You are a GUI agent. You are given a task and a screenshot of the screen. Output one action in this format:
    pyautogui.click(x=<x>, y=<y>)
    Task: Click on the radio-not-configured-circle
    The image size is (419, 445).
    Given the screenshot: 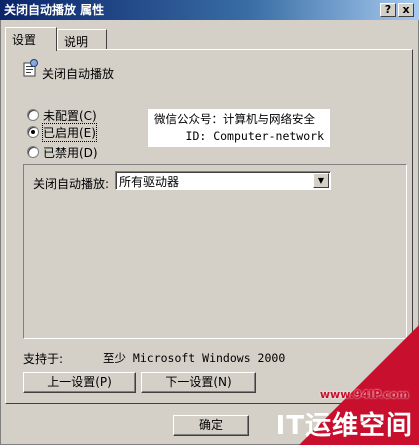 What is the action you would take?
    pyautogui.click(x=33, y=115)
    